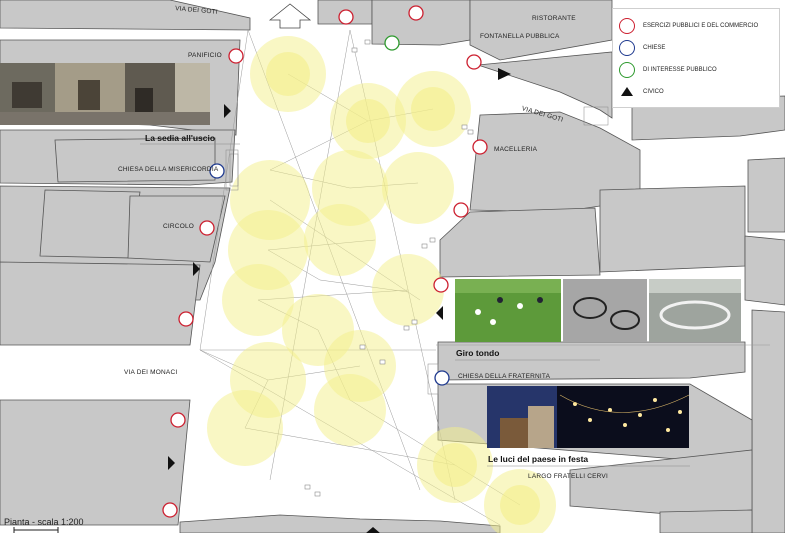 The height and width of the screenshot is (533, 785). Describe the element at coordinates (680, 70) in the screenshot. I see `legend-label: DI INTERESSE PUBBLICO` at that location.